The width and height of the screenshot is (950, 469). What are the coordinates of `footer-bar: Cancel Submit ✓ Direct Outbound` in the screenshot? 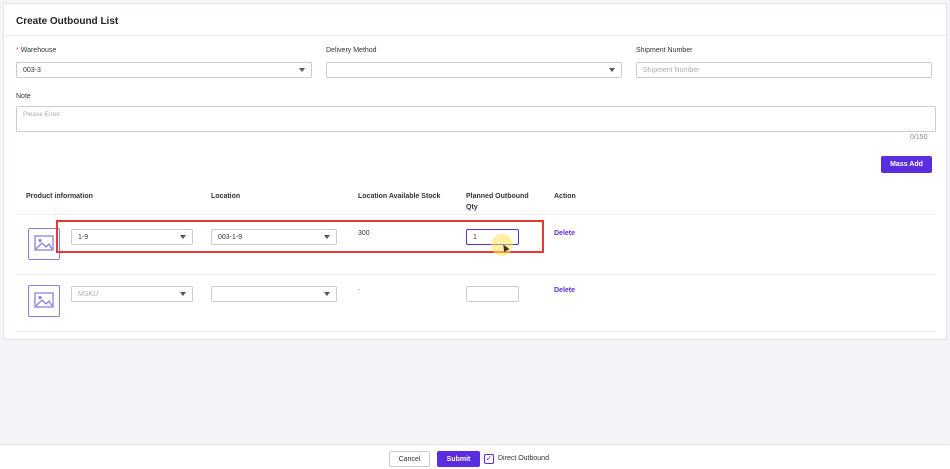 It's located at (475, 456).